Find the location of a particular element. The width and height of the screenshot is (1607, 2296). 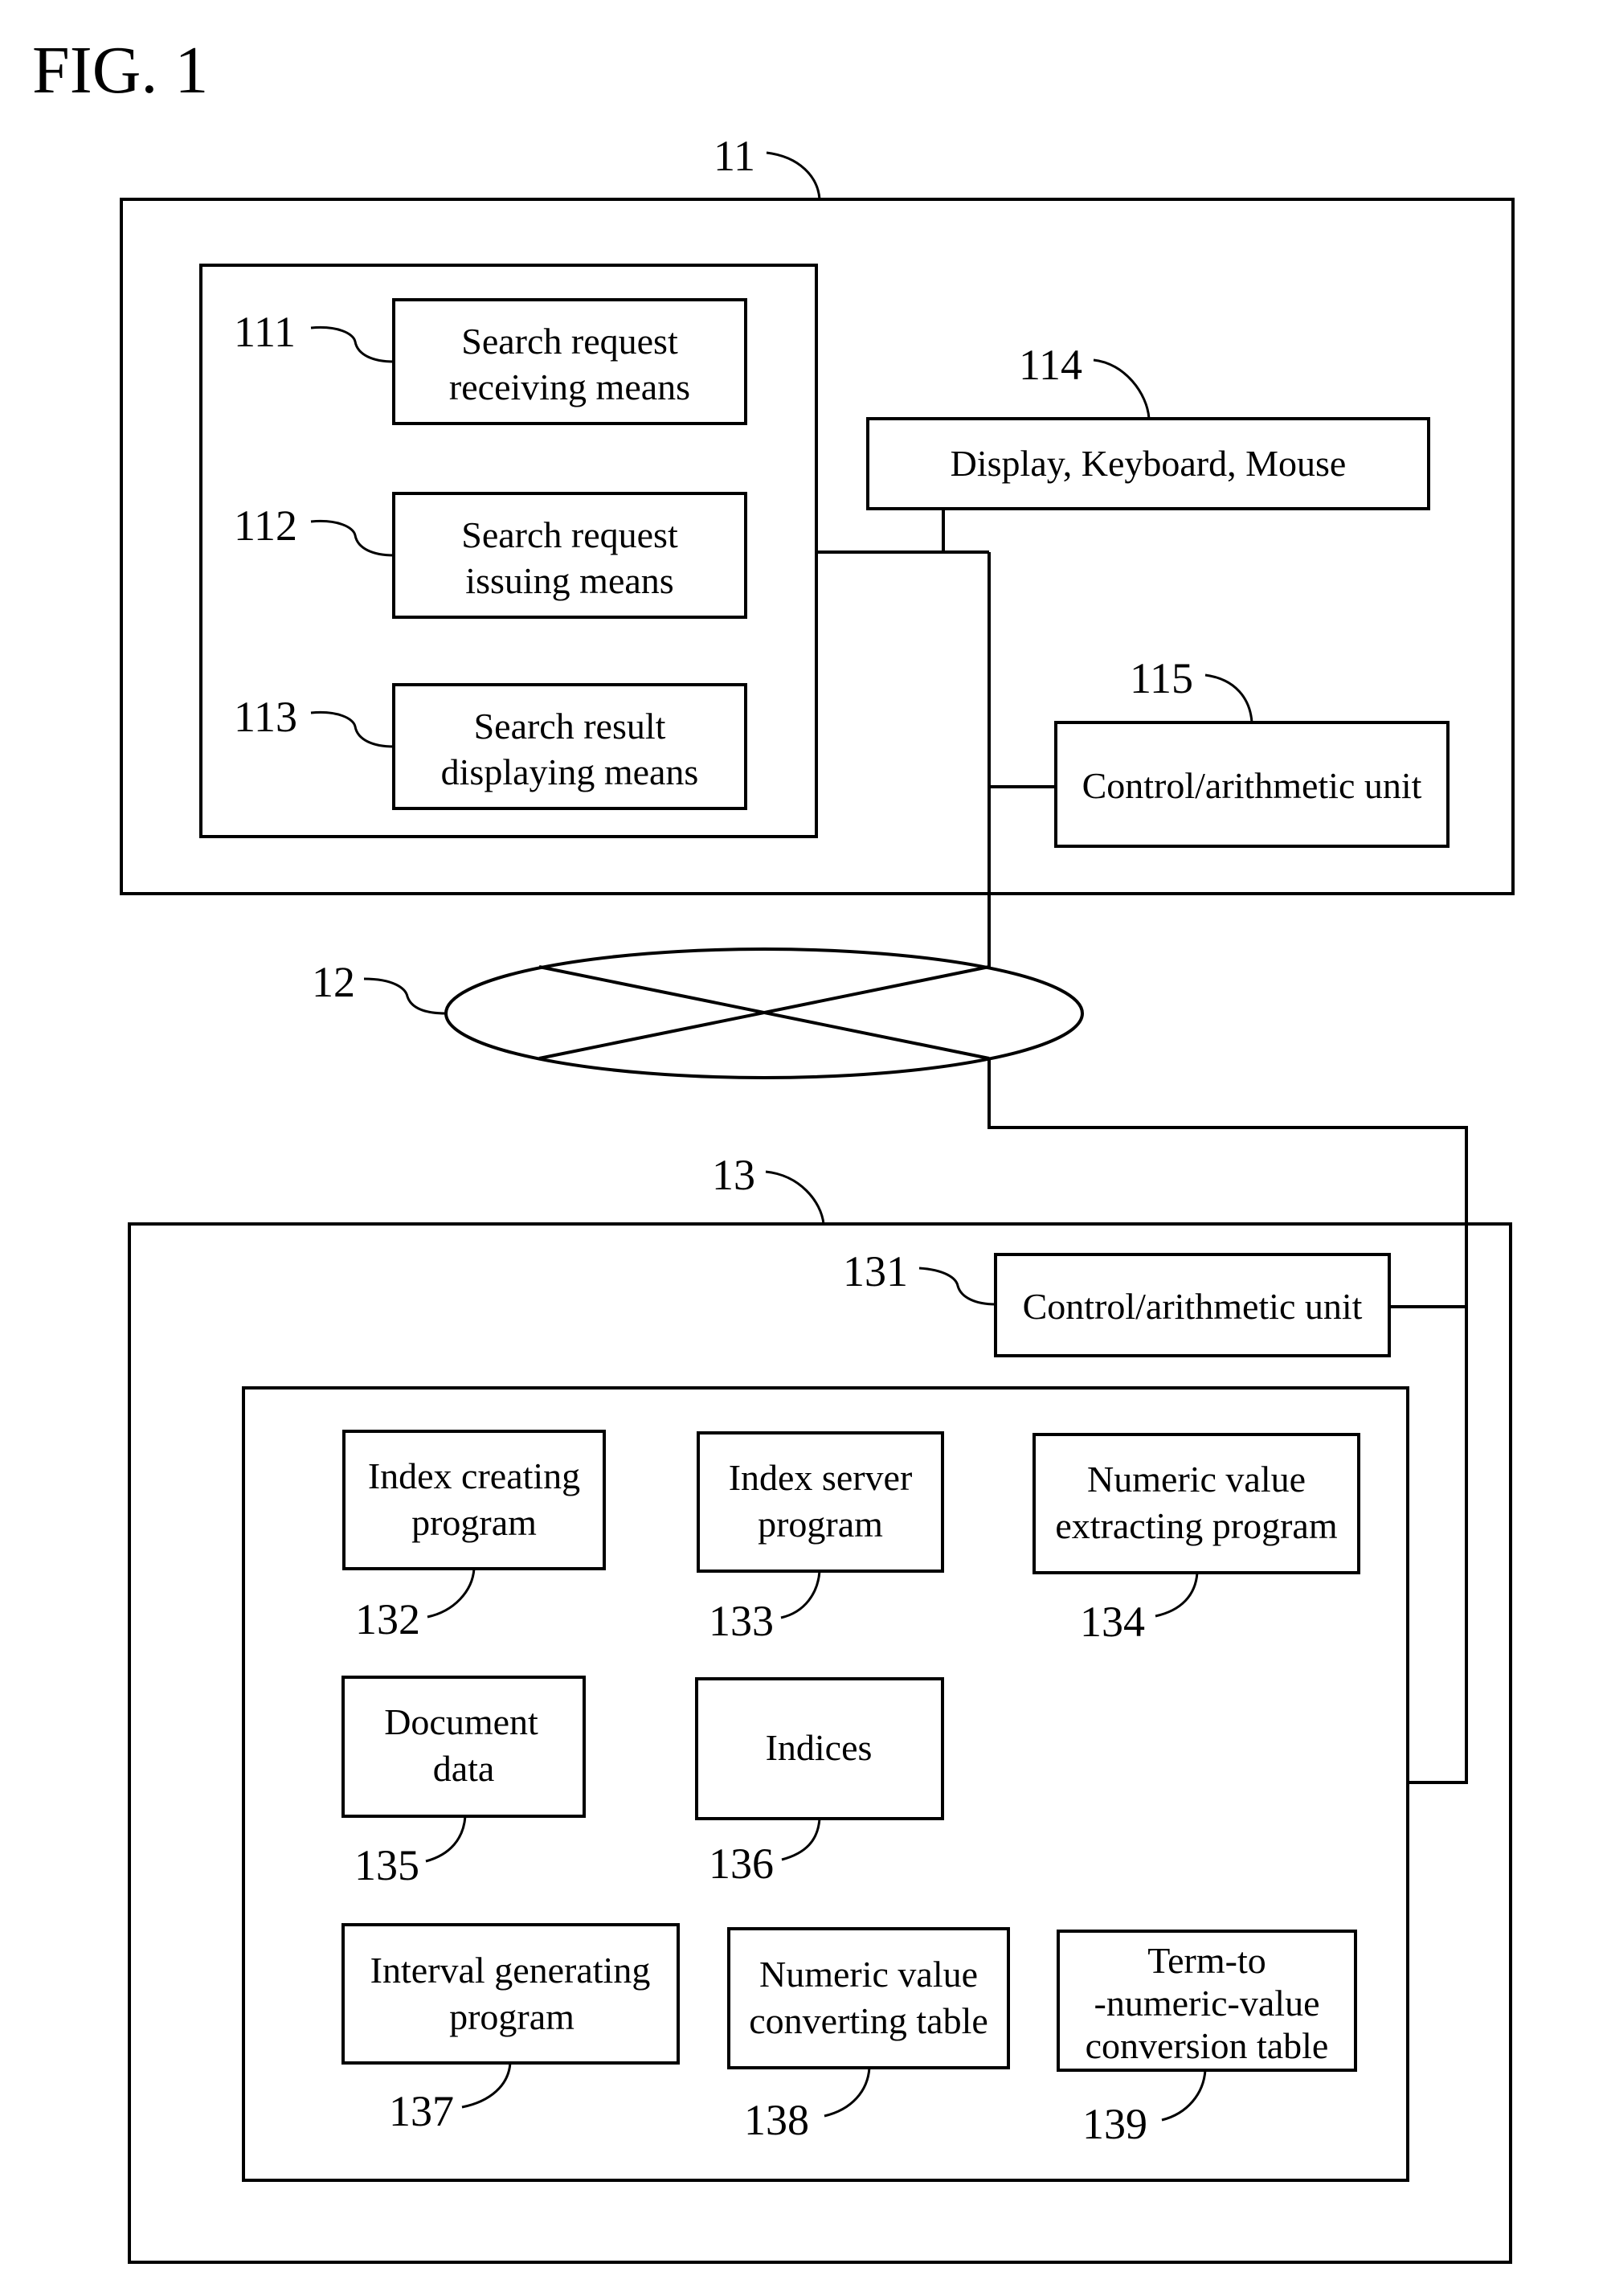

index-server-program: Index server program 133 is located at coordinates (821, 1538).